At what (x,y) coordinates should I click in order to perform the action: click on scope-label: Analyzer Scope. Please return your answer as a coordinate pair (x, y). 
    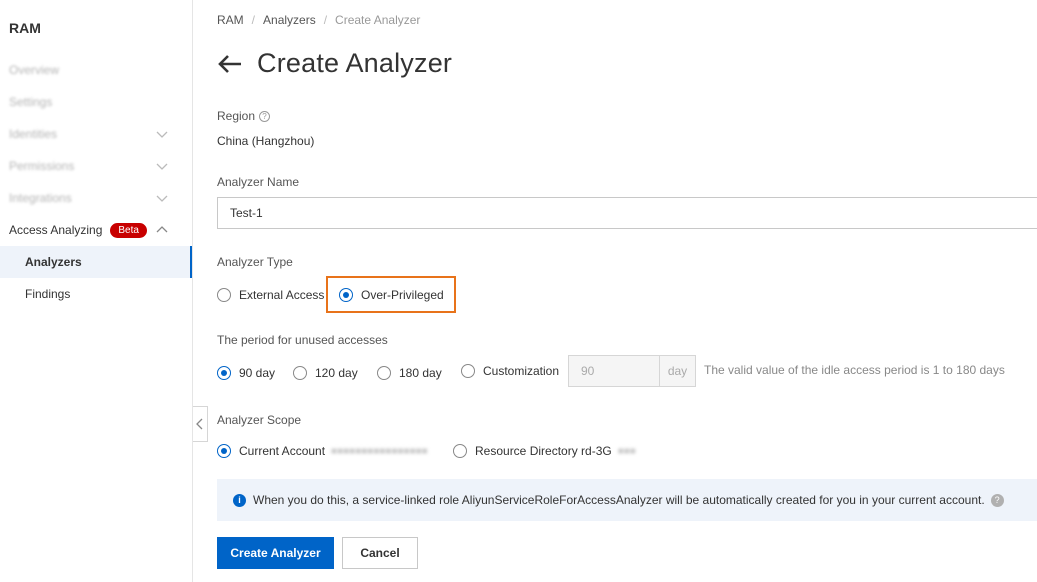
    Looking at the image, I should click on (259, 420).